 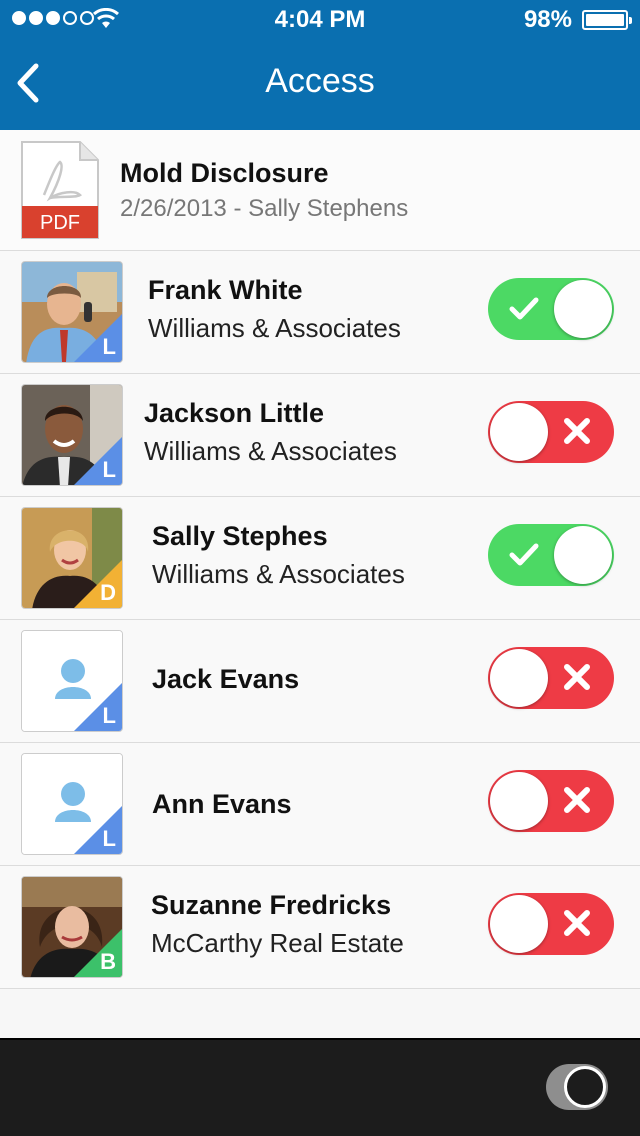 What do you see at coordinates (320, 558) in the screenshot?
I see `list-item: D Sally Stephes Williams & Associates` at bounding box center [320, 558].